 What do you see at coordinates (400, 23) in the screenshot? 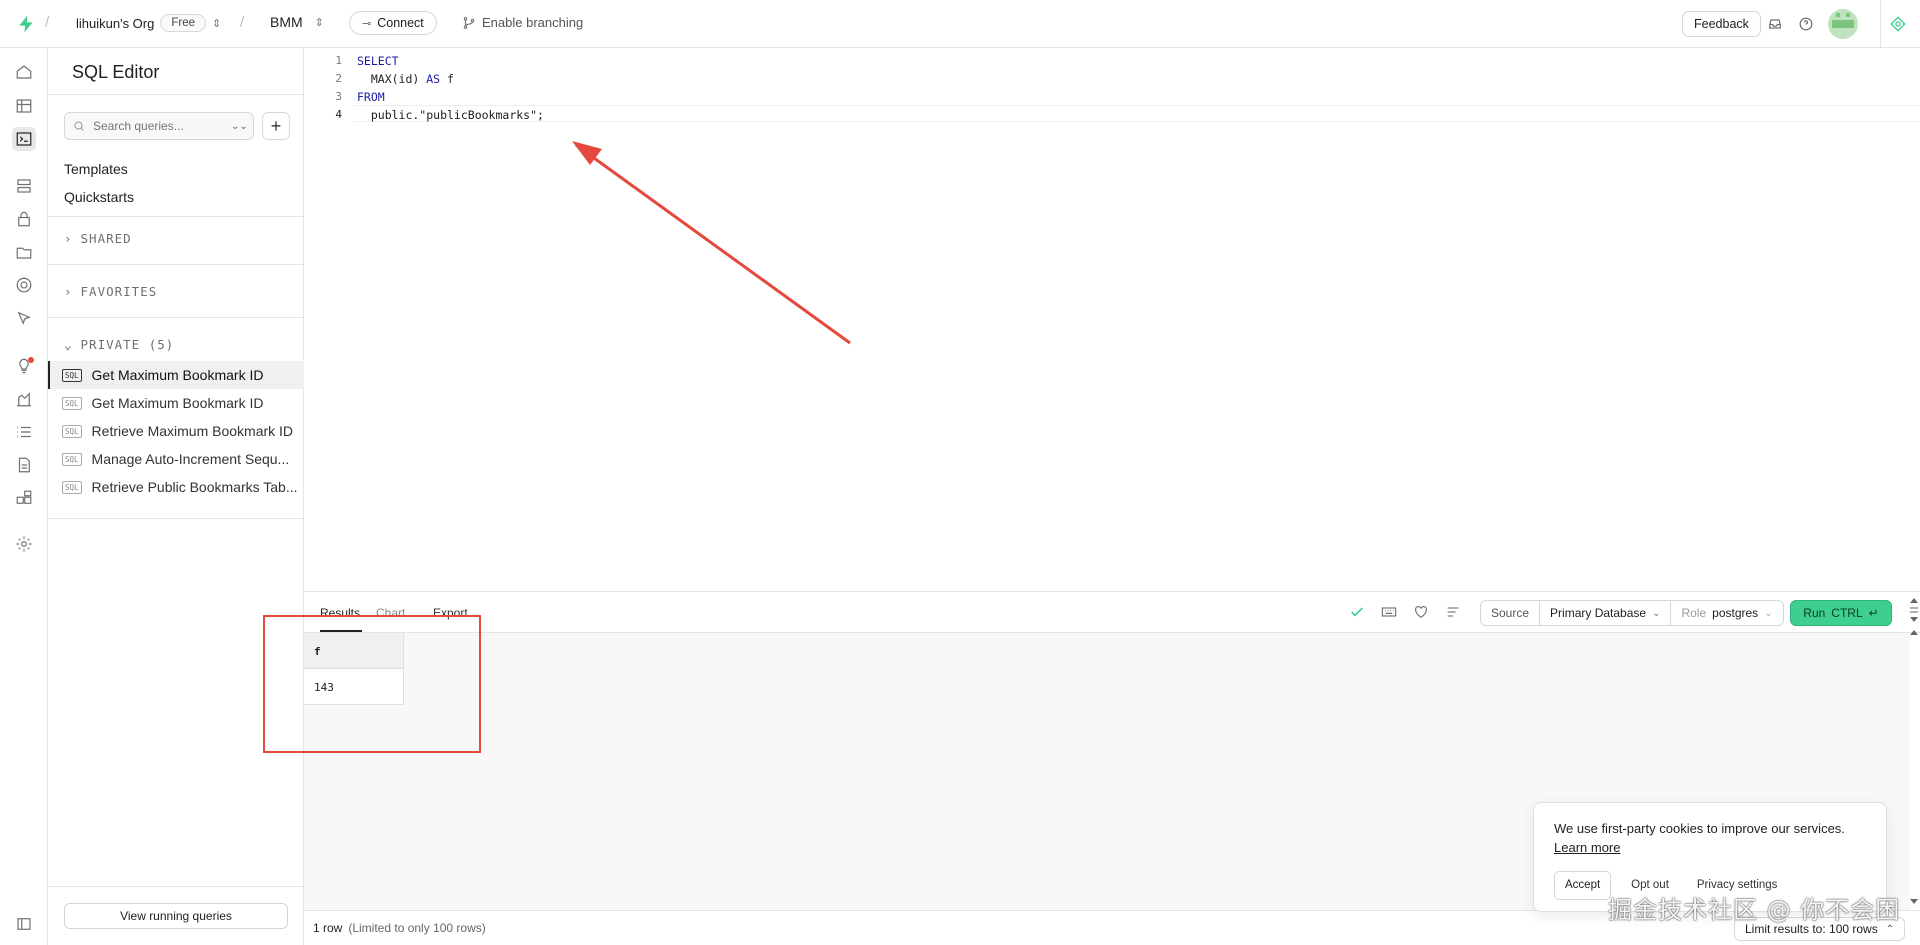
I see `connect-label: Connect` at bounding box center [400, 23].